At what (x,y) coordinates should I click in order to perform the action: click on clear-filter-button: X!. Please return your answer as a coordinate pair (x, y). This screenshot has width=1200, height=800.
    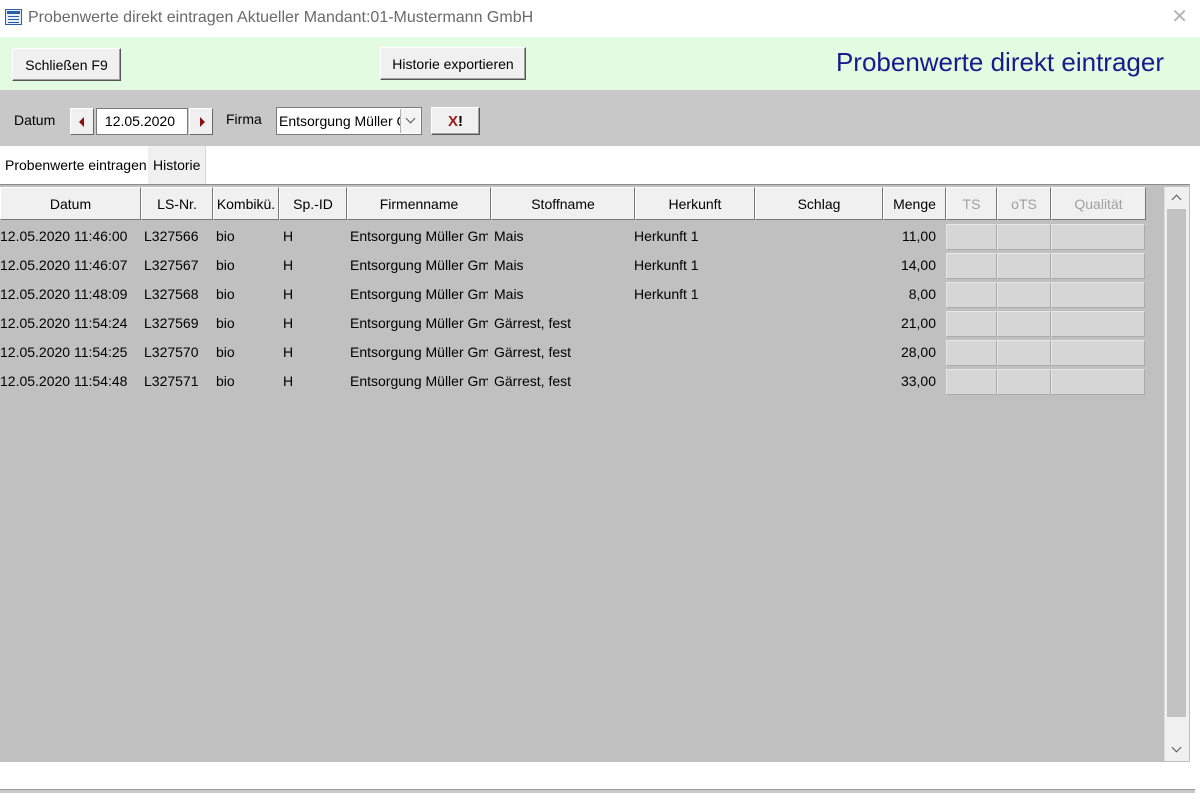
    Looking at the image, I should click on (455, 121).